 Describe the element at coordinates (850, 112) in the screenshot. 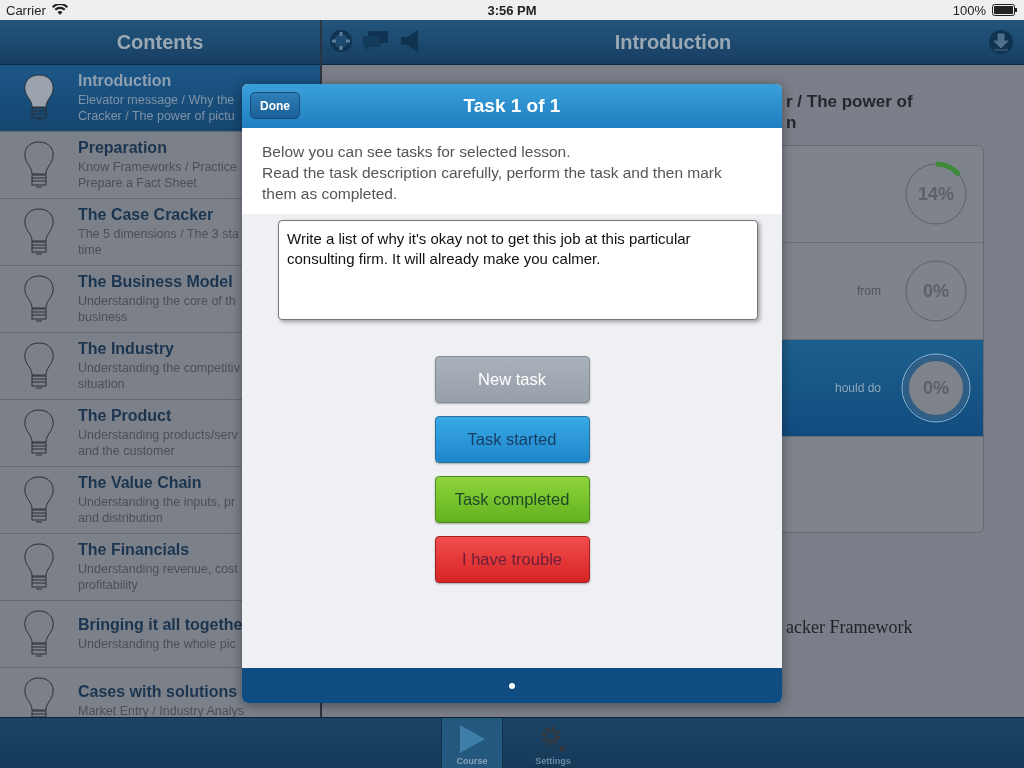

I see `lesson-heading: r / The power of n` at that location.